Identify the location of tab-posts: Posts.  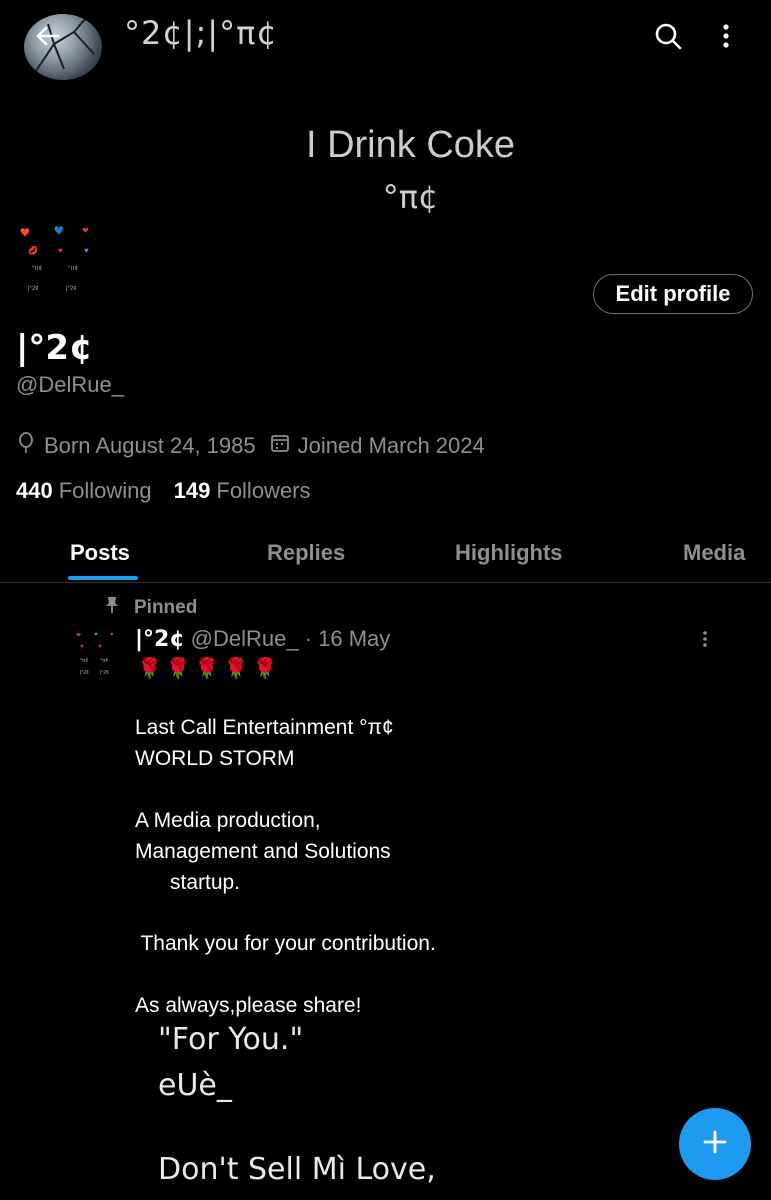
(100, 553).